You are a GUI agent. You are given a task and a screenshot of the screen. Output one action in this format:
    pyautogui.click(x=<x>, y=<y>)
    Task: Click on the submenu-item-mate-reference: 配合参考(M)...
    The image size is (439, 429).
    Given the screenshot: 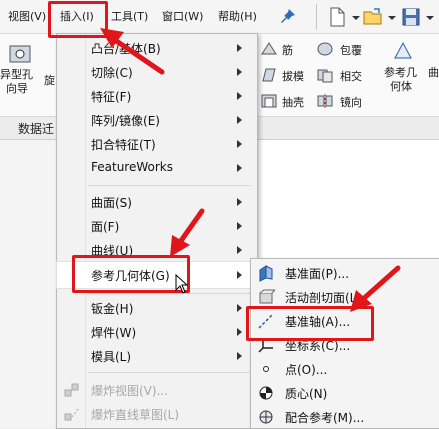 What is the action you would take?
    pyautogui.click(x=345, y=417)
    